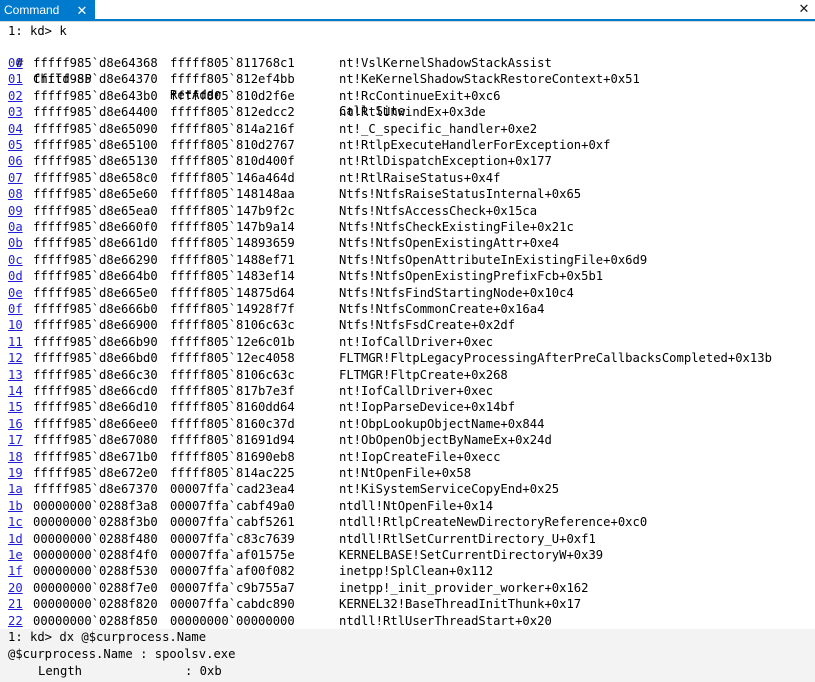  What do you see at coordinates (232, 440) in the screenshot?
I see `ret-addr-value: fffff805`81691d94` at bounding box center [232, 440].